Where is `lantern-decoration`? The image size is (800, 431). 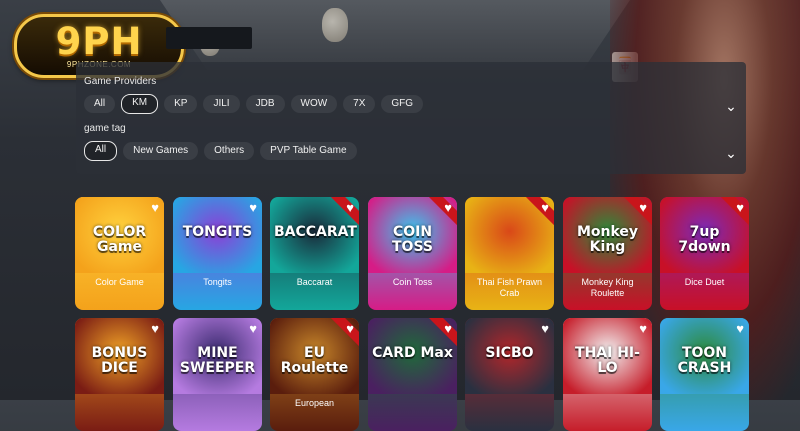 lantern-decoration is located at coordinates (335, 25).